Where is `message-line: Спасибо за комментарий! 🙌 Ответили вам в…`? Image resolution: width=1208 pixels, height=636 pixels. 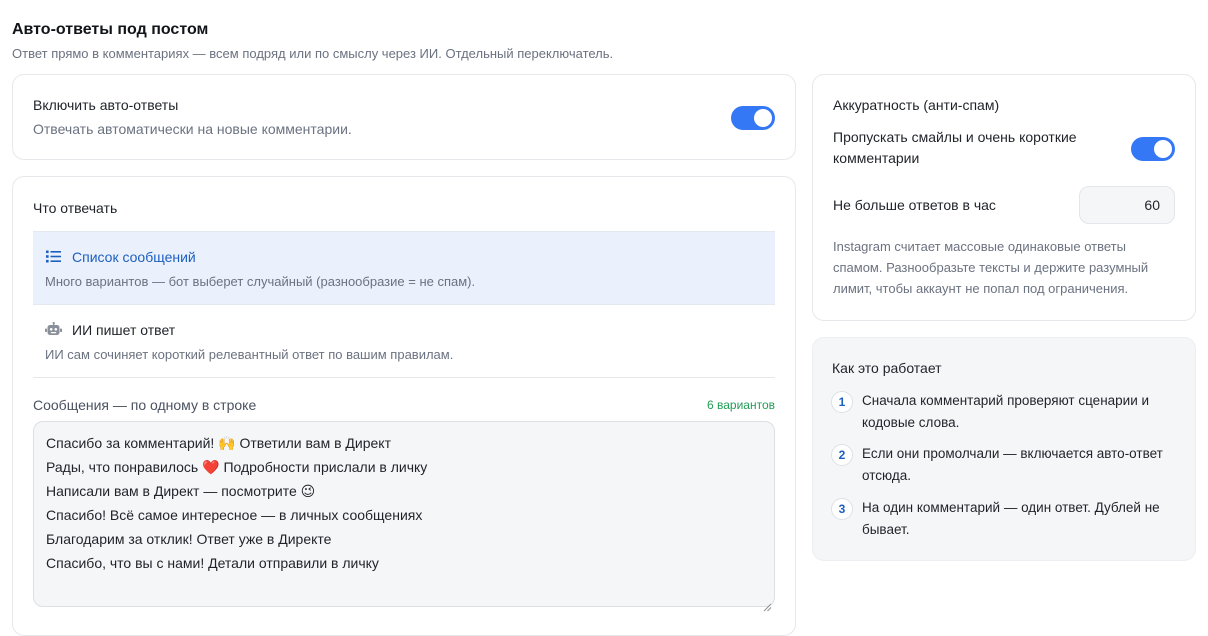
message-line: Спасибо за комментарий! 🙌 Ответили вам в… is located at coordinates (218, 443).